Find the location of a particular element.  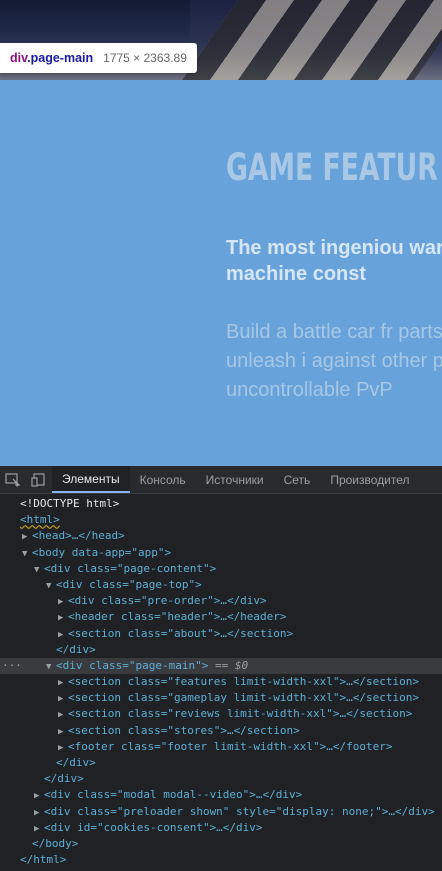

more-options-icon: ··· is located at coordinates (12, 666).